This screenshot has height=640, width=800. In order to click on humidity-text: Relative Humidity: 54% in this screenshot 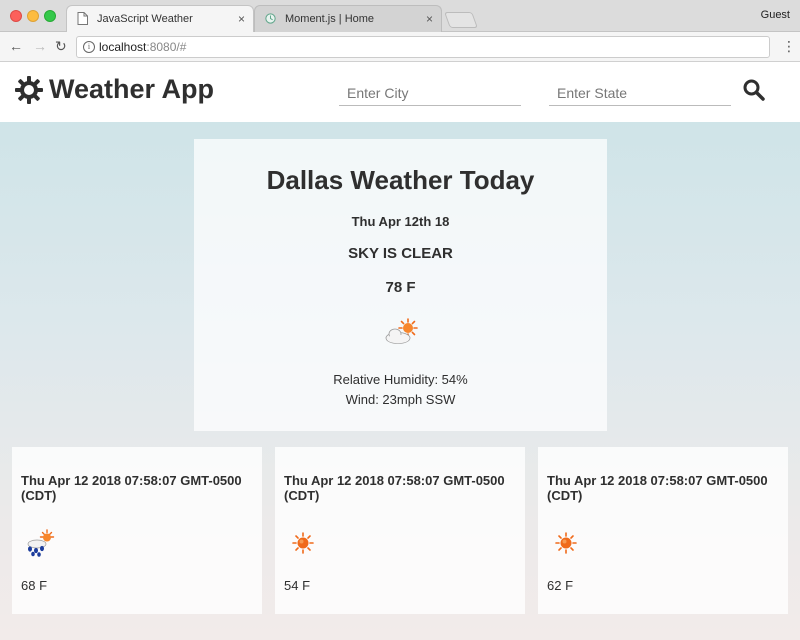, I will do `click(400, 379)`.